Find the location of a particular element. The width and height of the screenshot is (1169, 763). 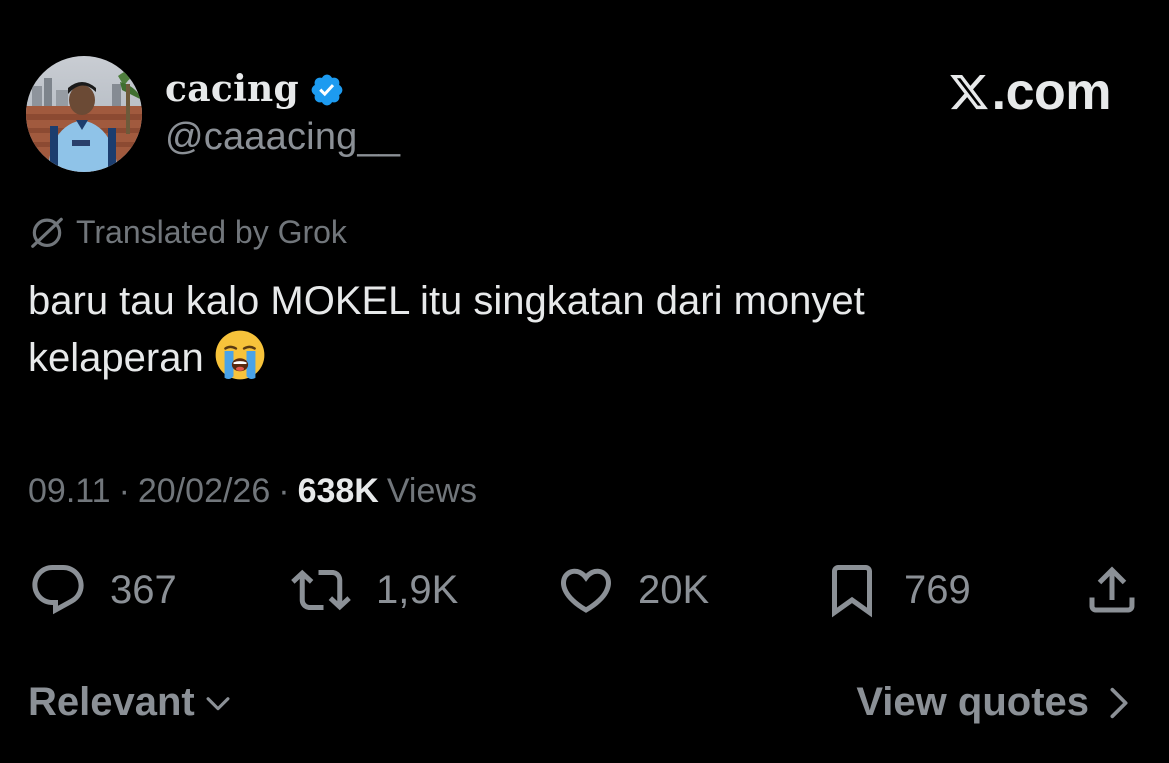

share-button is located at coordinates (1112, 590).